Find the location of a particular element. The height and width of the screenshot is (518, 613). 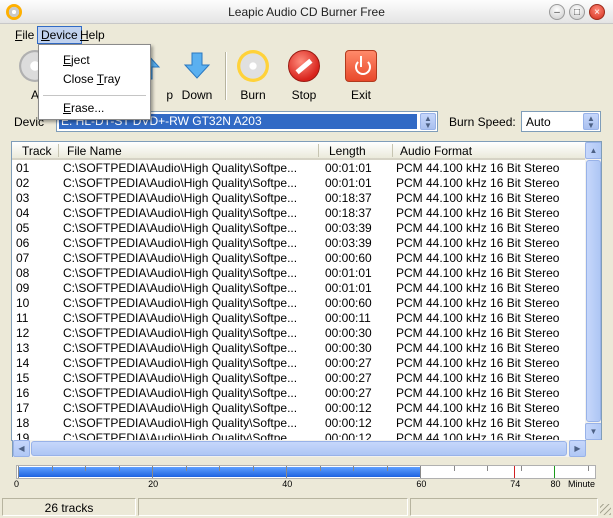

cell-length: 00:01:01 is located at coordinates (348, 183).